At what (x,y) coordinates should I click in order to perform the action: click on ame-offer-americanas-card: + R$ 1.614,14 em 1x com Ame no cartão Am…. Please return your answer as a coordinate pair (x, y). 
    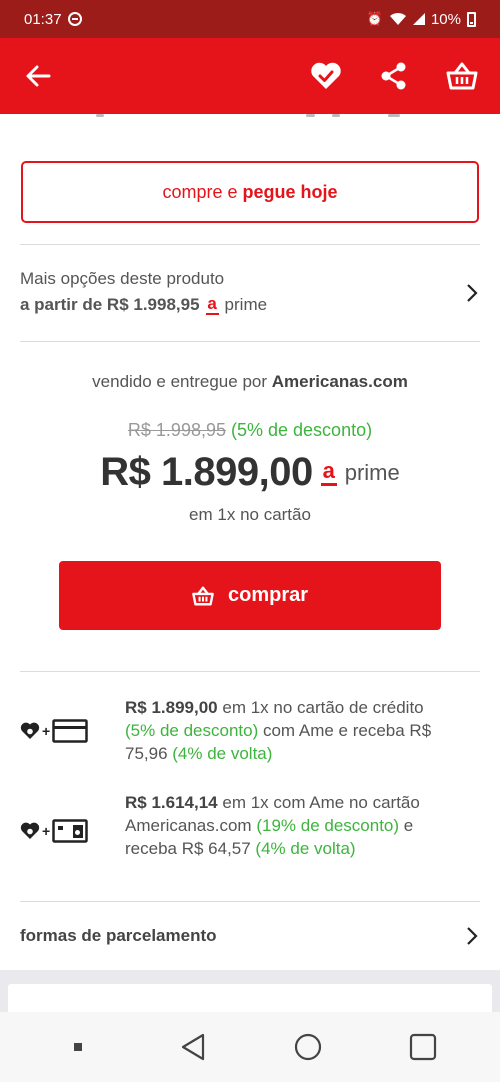
    Looking at the image, I should click on (250, 836).